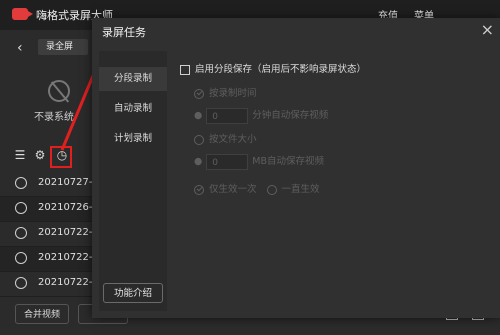  I want to click on by-duration-option: 按录制时间, so click(225, 92).